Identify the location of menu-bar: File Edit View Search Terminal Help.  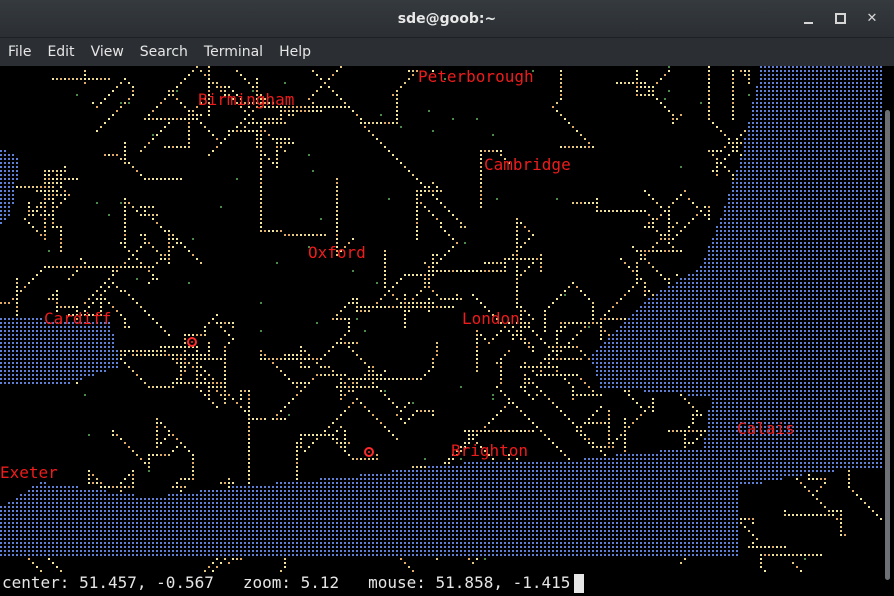
(447, 52).